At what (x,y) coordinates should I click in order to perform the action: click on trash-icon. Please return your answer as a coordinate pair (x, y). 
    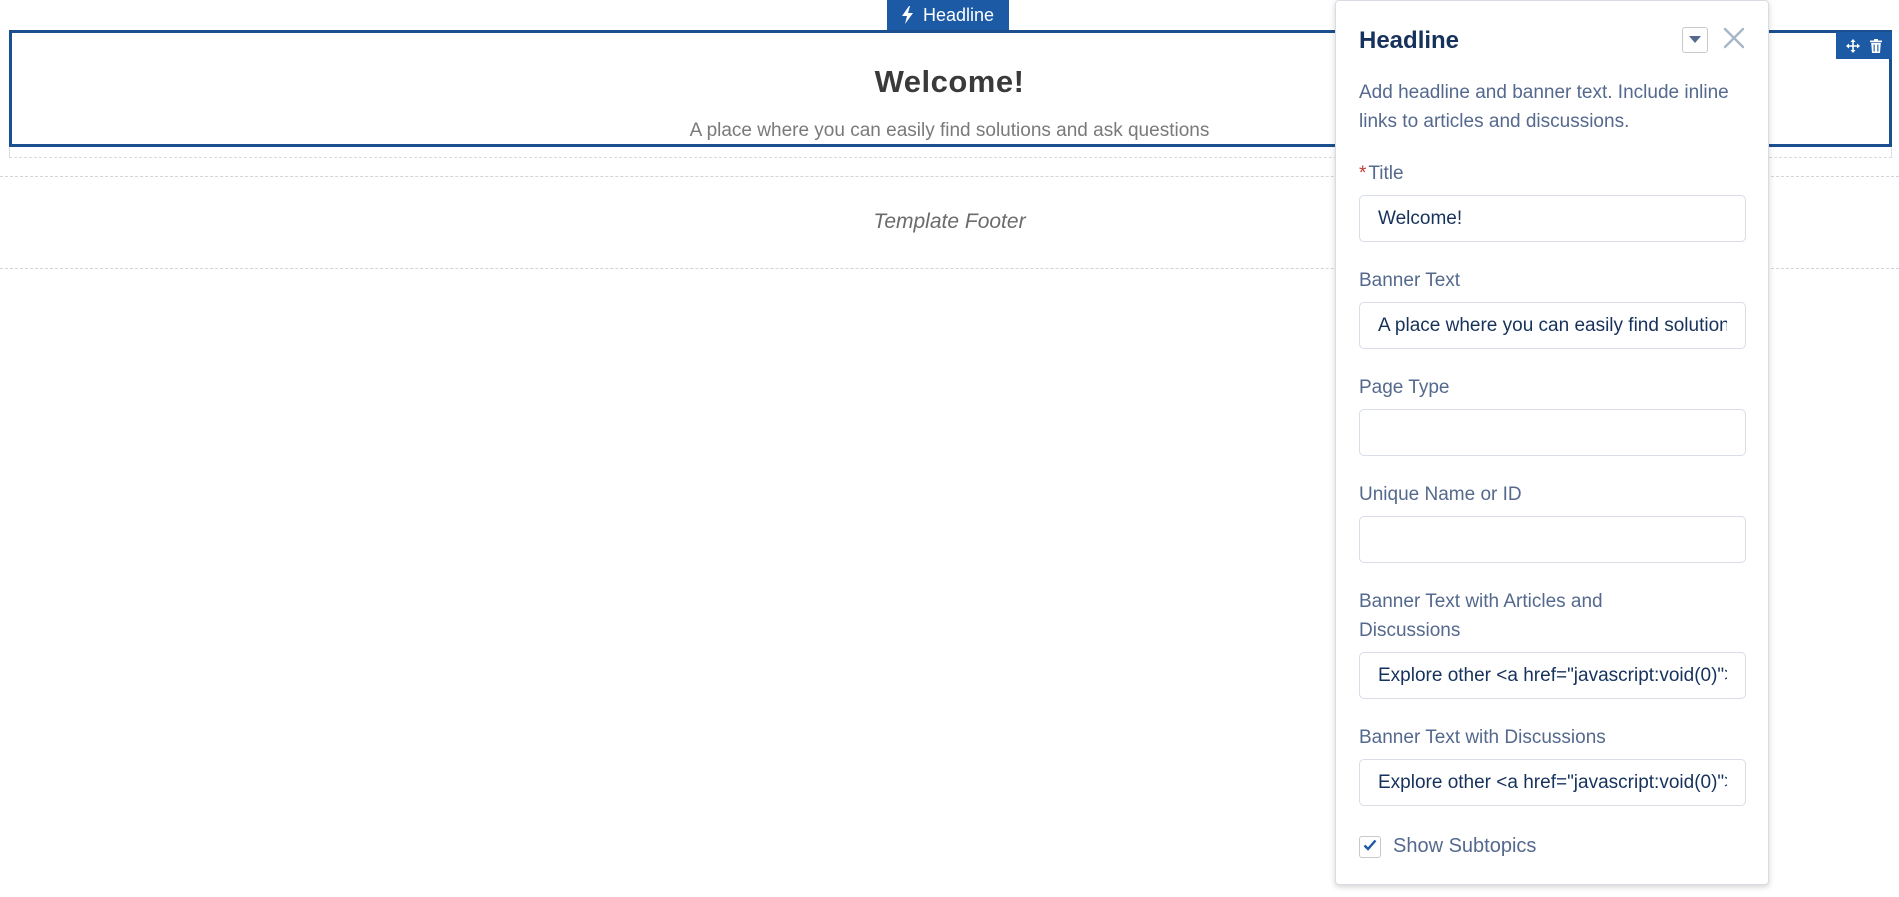
    Looking at the image, I should click on (1876, 45).